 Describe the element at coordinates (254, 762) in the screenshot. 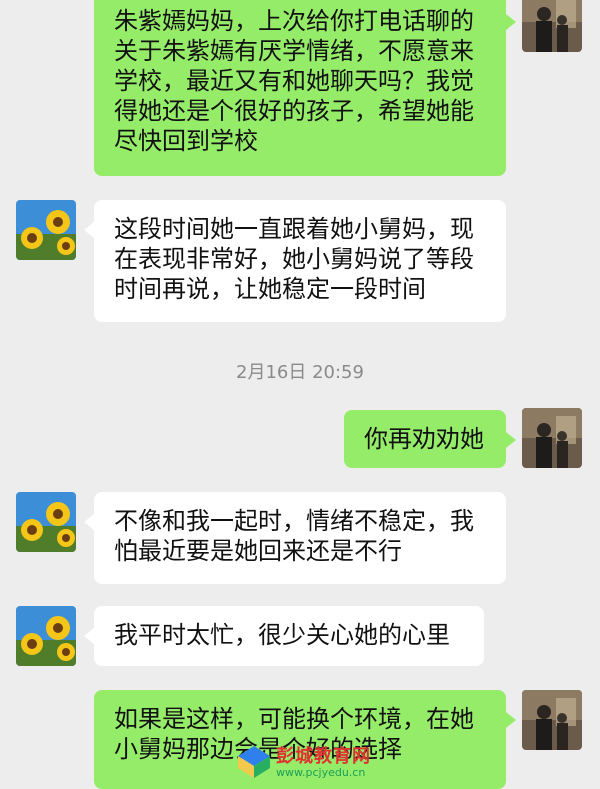

I see `watermark-logo-icon` at that location.